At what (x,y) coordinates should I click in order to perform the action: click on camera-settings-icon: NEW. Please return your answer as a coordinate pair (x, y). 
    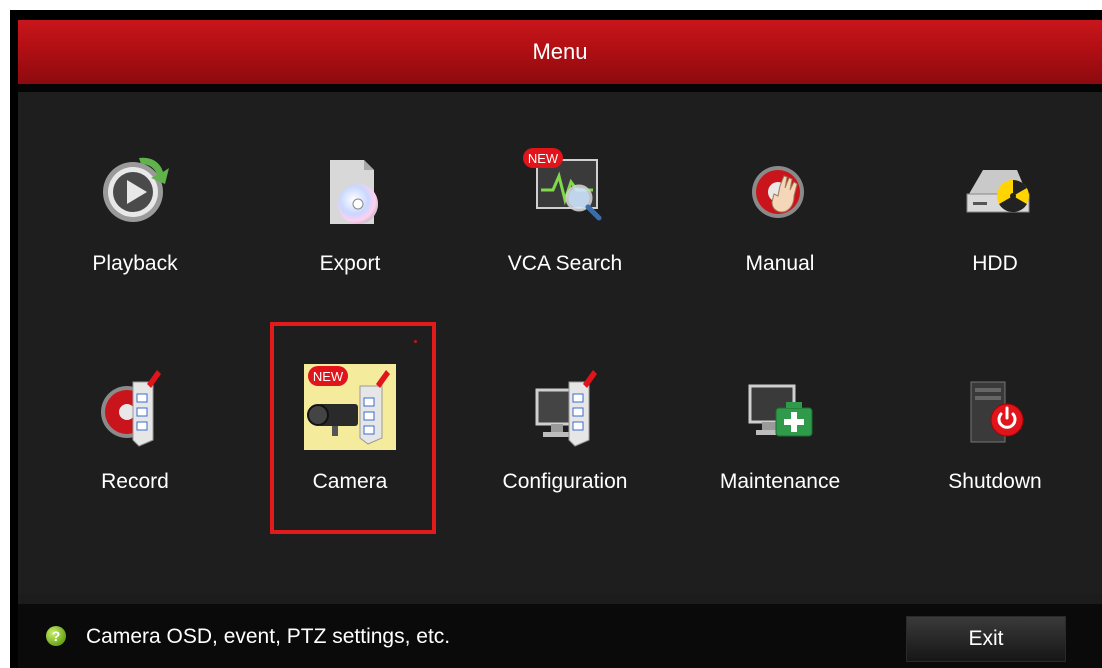
    Looking at the image, I should click on (350, 407).